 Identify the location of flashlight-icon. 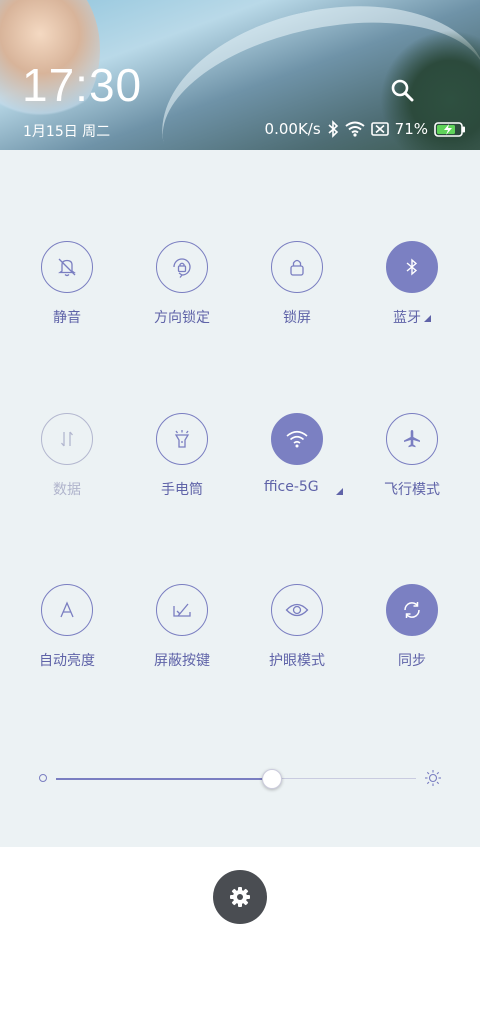
(182, 439).